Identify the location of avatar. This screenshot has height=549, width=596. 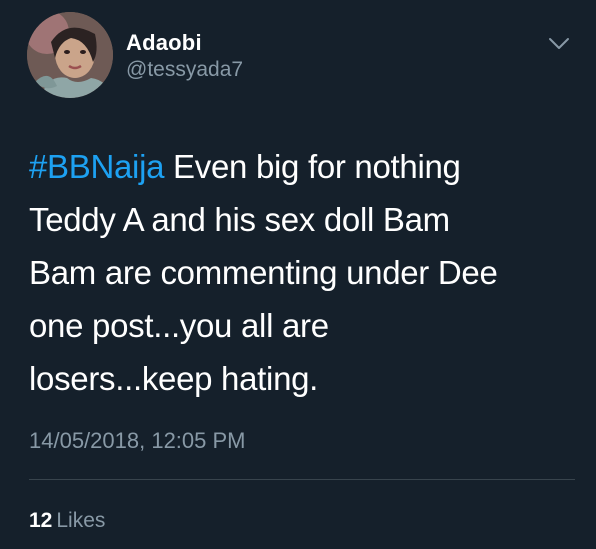
(70, 55).